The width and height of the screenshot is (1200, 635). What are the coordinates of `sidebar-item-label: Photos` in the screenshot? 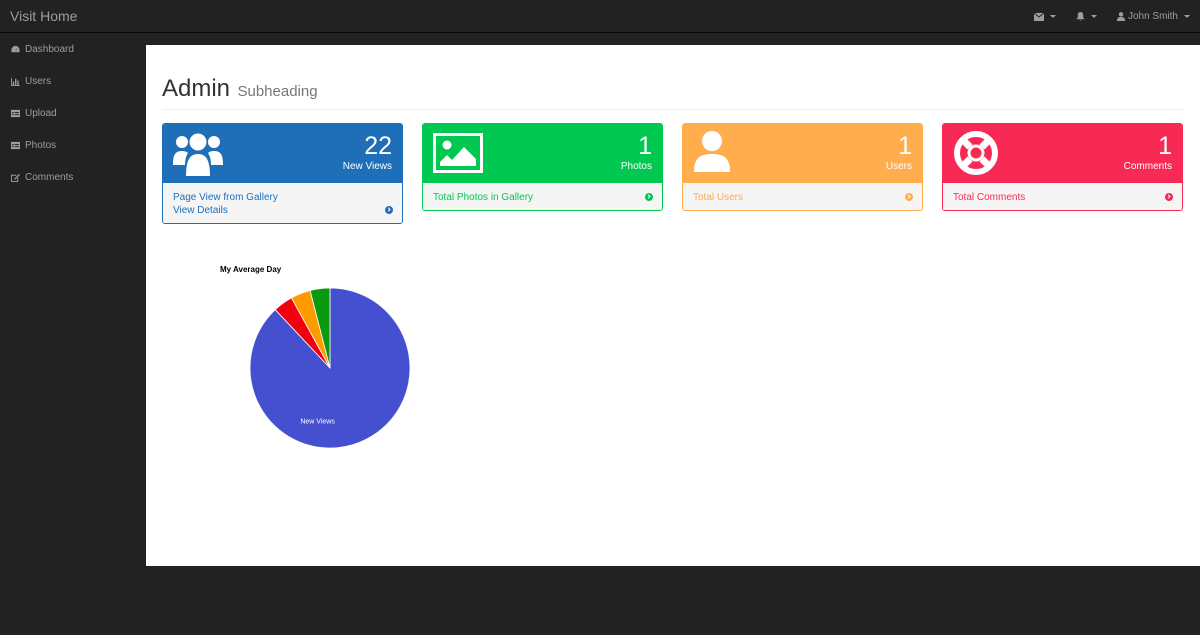 It's located at (41, 145).